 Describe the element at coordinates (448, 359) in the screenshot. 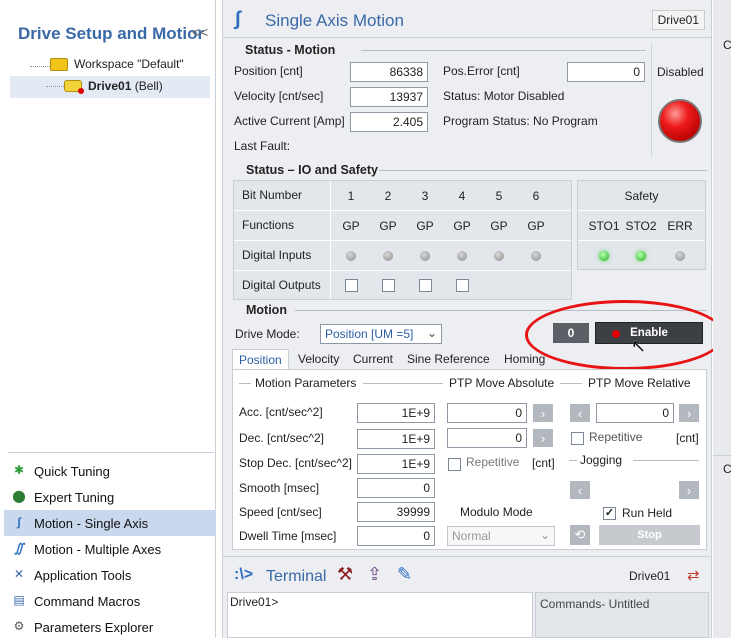

I see `tab-sine-reference: Sine Reference` at that location.